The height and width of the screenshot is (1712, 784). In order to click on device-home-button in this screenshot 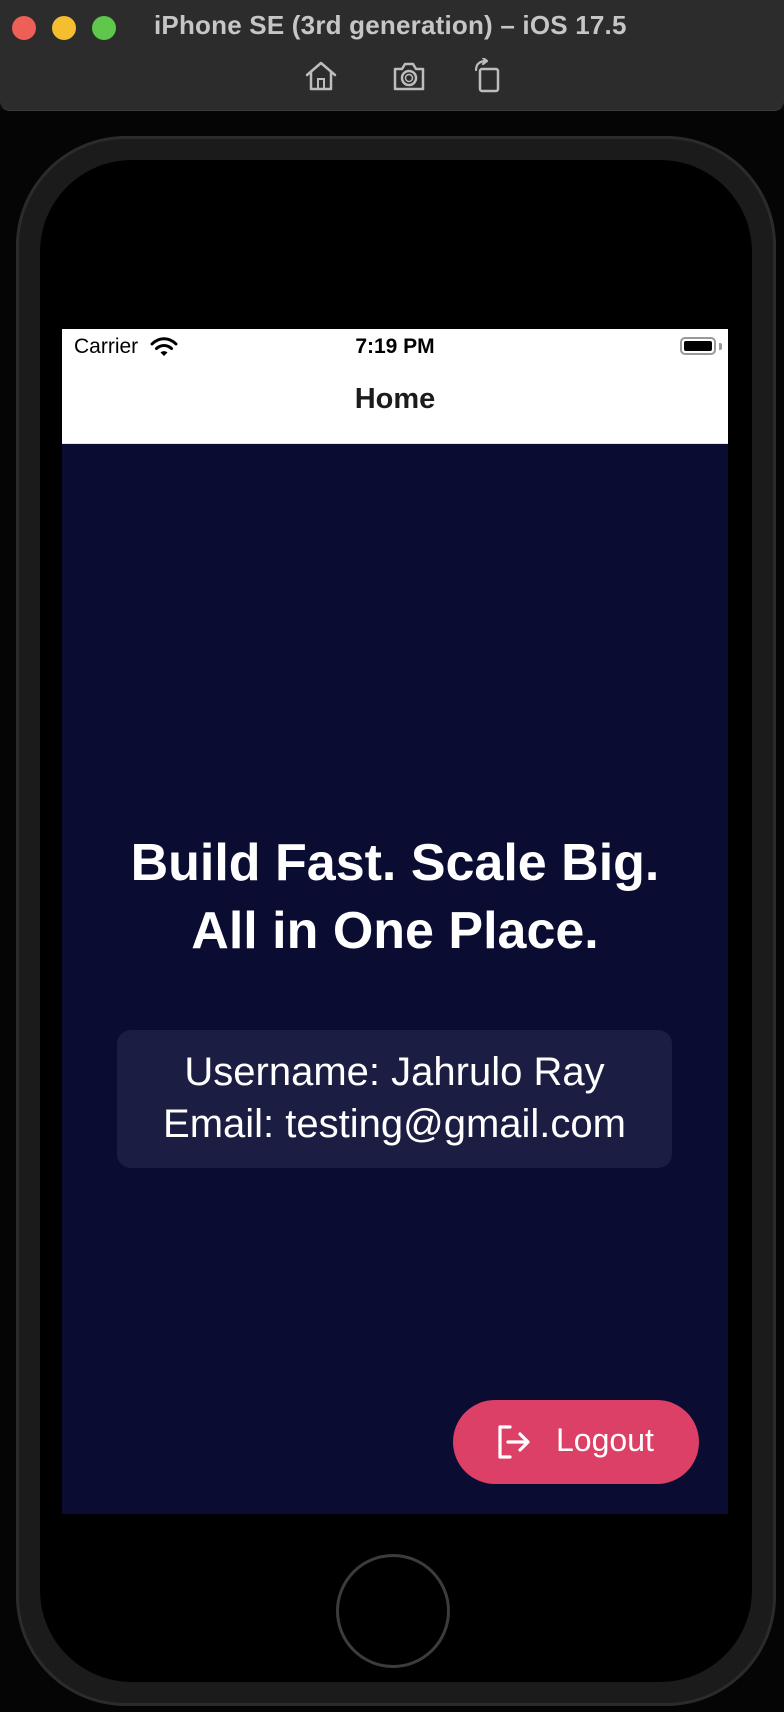, I will do `click(393, 1611)`.